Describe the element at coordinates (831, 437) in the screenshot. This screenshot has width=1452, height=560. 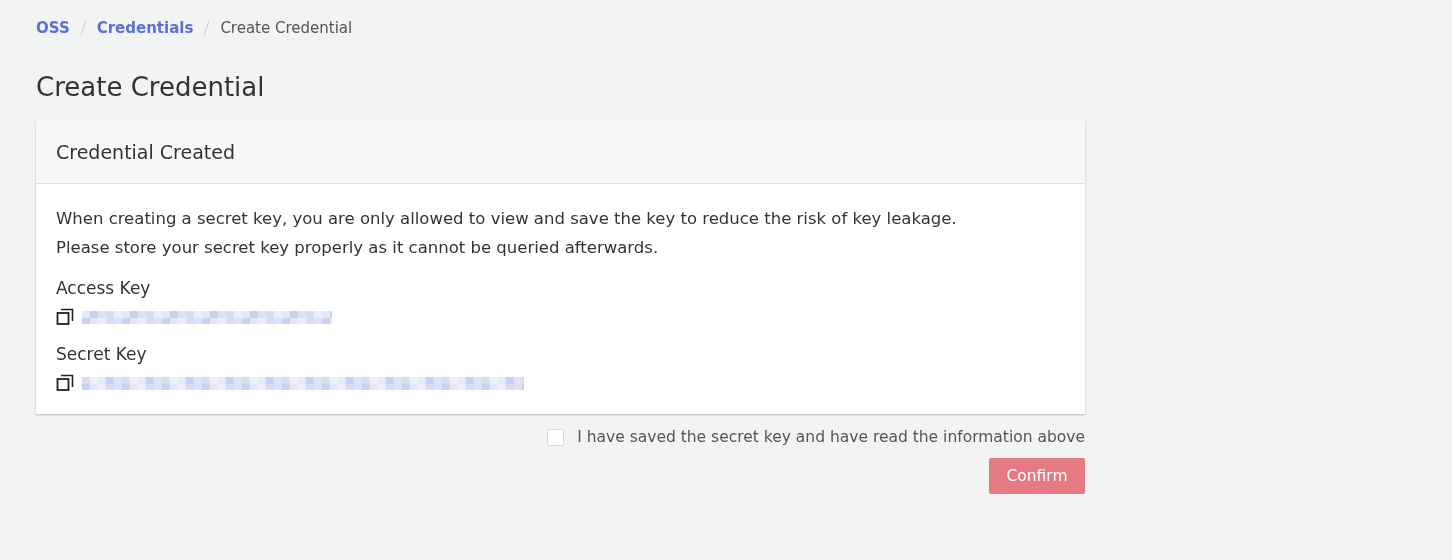
I see `checkbox-label: I have saved the secret key and have read the information above` at that location.